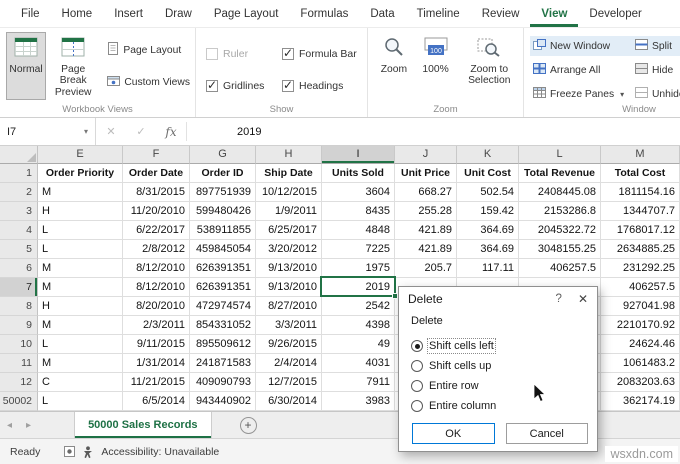 This screenshot has height=464, width=680. What do you see at coordinates (80, 211) in the screenshot?
I see `cell-E3: H` at bounding box center [80, 211].